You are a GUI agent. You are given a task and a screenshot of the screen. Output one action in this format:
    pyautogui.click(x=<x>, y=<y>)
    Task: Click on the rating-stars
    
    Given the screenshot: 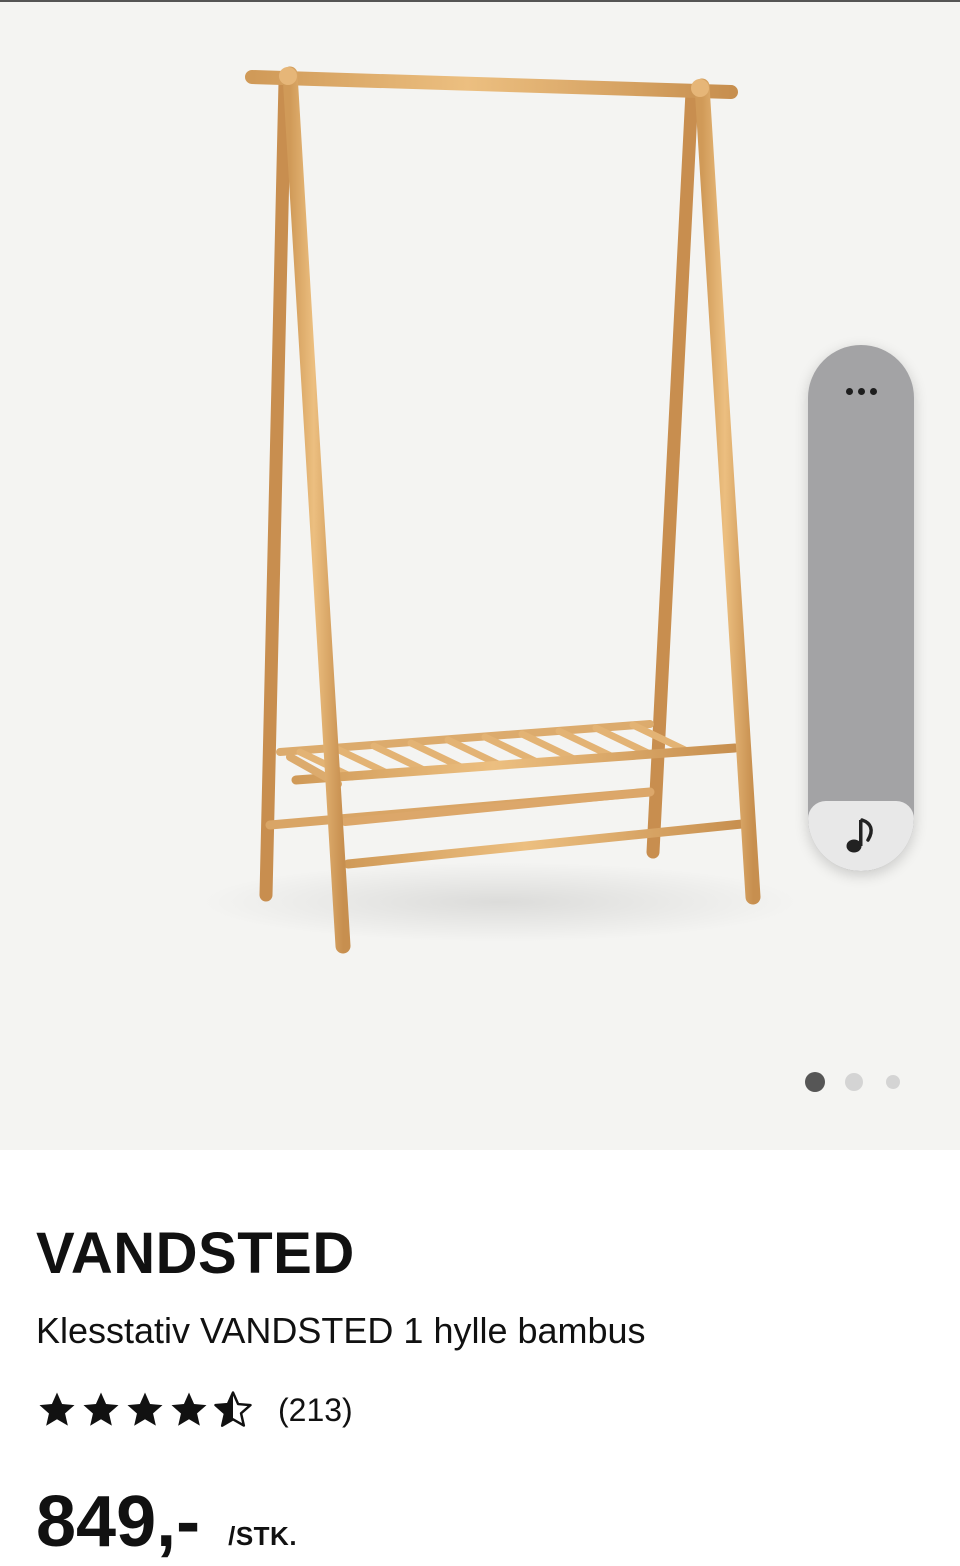 What is the action you would take?
    pyautogui.click(x=146, y=1410)
    